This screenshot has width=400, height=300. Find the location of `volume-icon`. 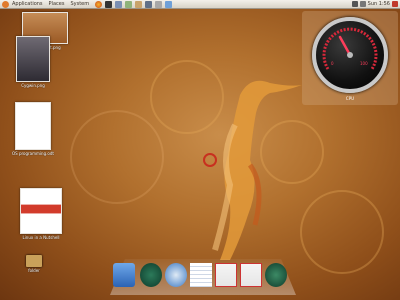

volume-icon is located at coordinates (362, 4).